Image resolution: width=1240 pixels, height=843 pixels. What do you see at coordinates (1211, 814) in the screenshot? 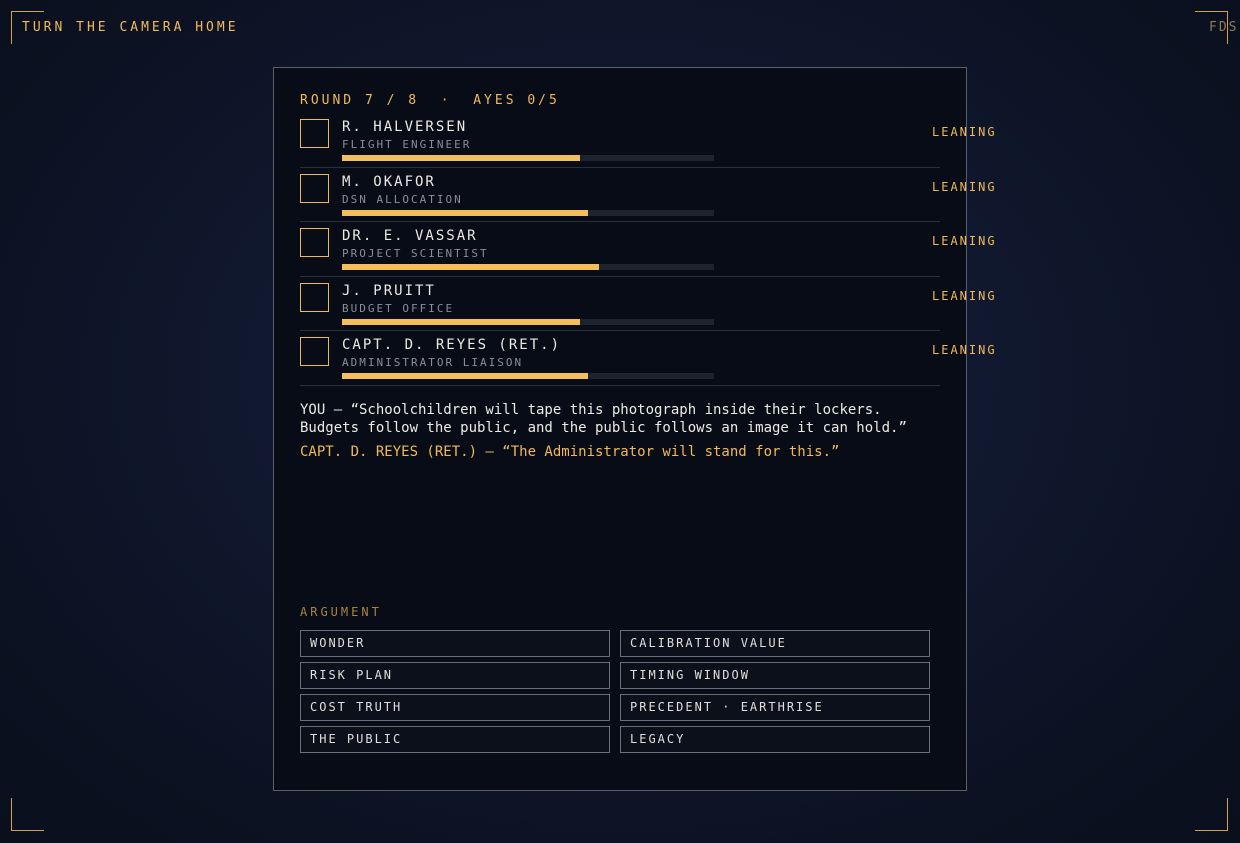
I see `frame-corner-bottom-right` at bounding box center [1211, 814].